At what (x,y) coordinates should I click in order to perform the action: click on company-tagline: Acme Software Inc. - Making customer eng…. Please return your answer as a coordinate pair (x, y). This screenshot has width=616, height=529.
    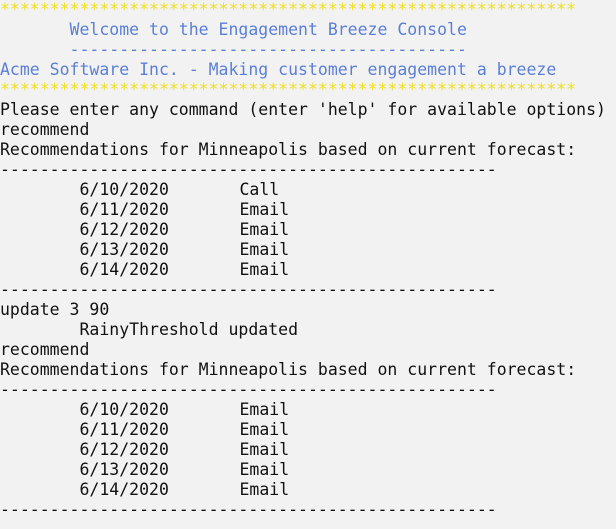
    Looking at the image, I should click on (278, 69).